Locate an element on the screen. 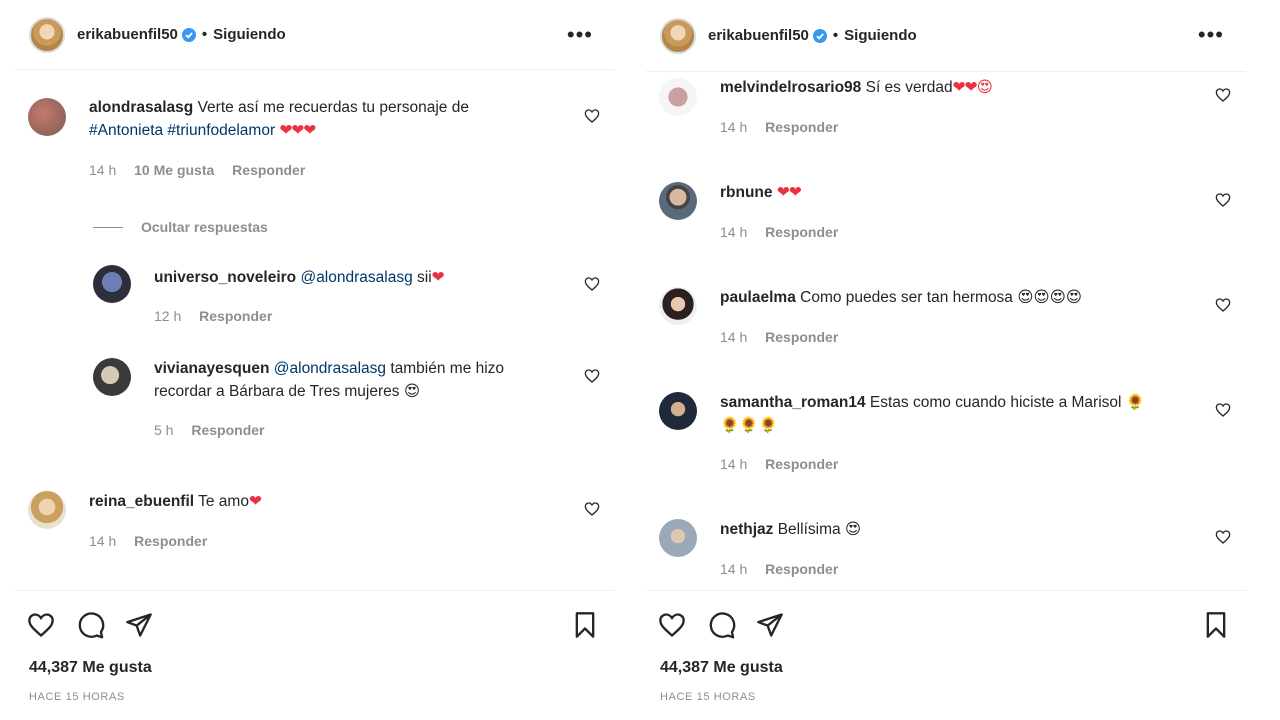 Image resolution: width=1280 pixels, height=720 pixels. commenter-username: samantha_roman14 is located at coordinates (793, 402).